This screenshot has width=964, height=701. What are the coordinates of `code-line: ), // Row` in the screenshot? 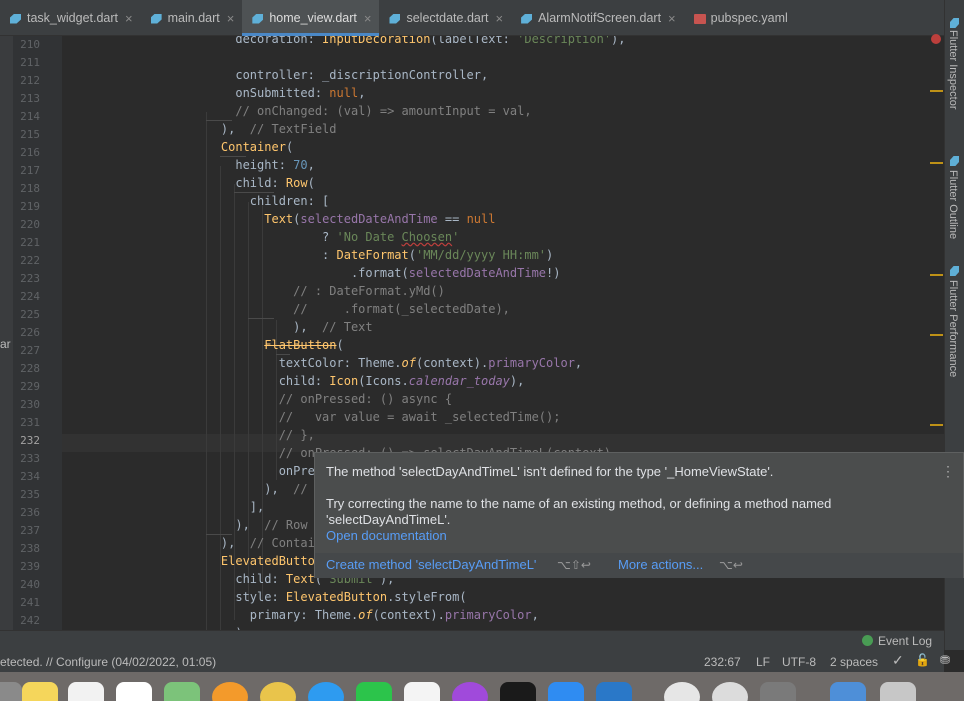 It's located at (250, 525).